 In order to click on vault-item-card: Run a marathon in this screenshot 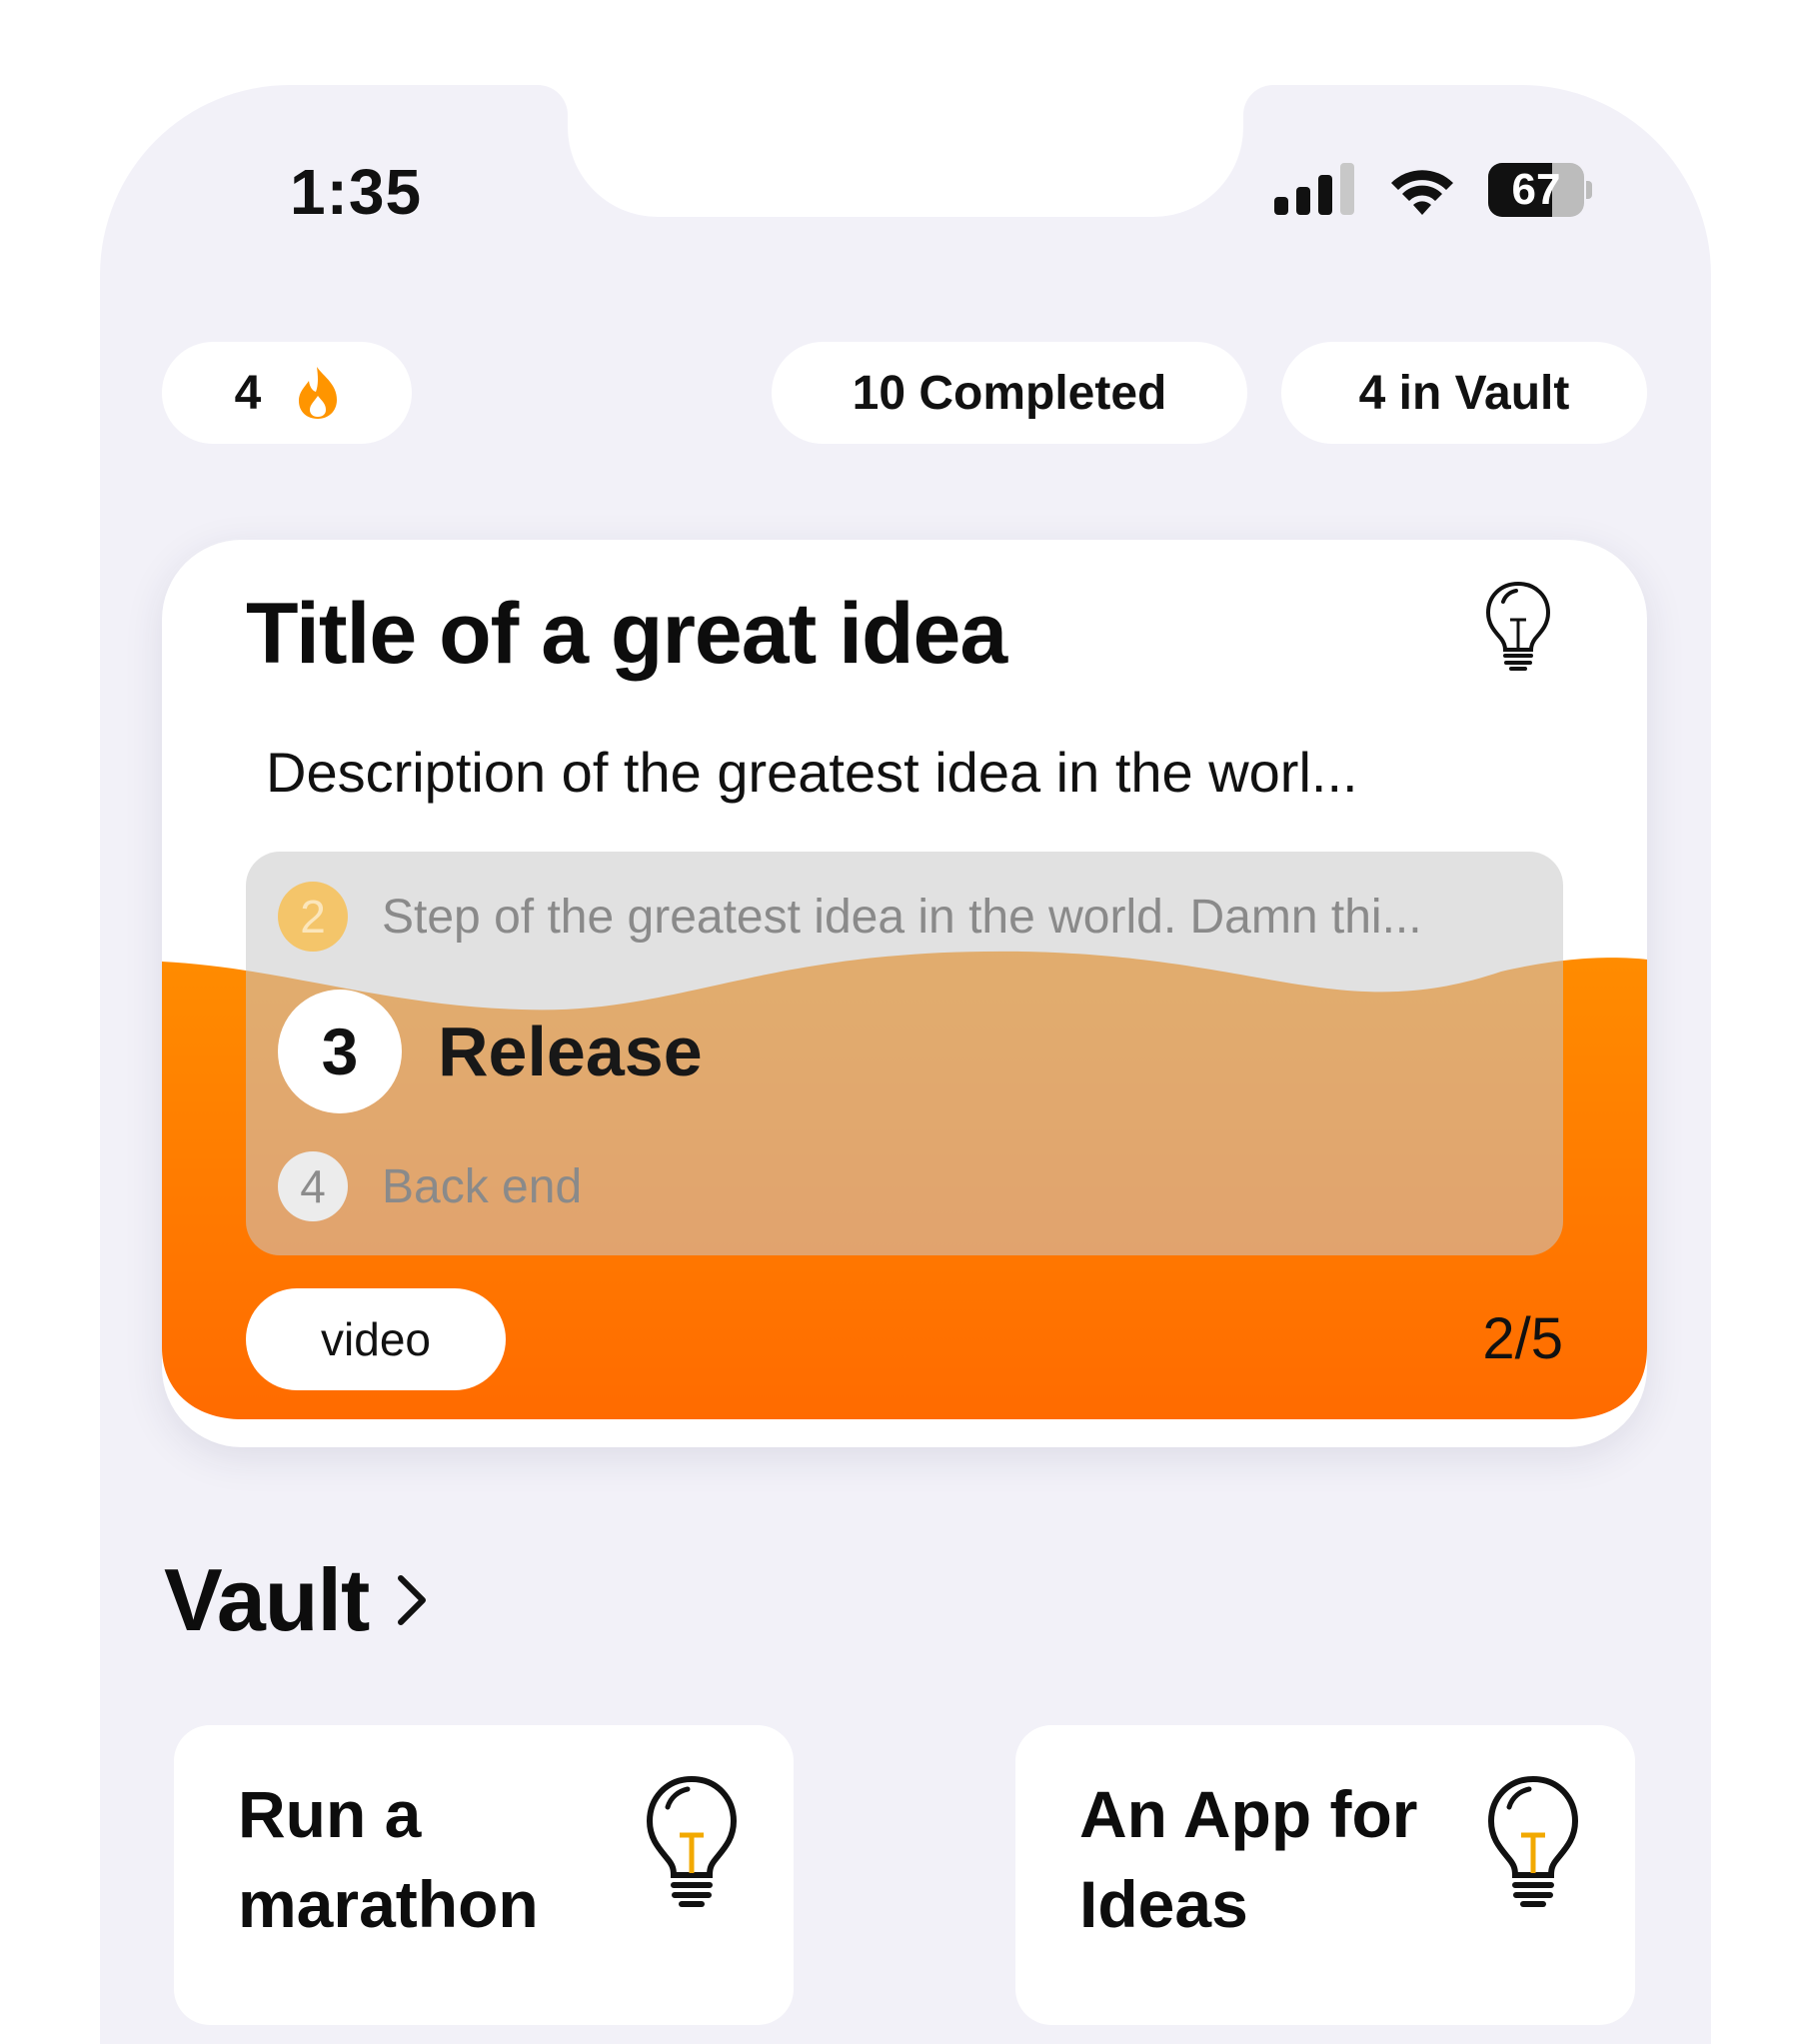, I will do `click(484, 1875)`.